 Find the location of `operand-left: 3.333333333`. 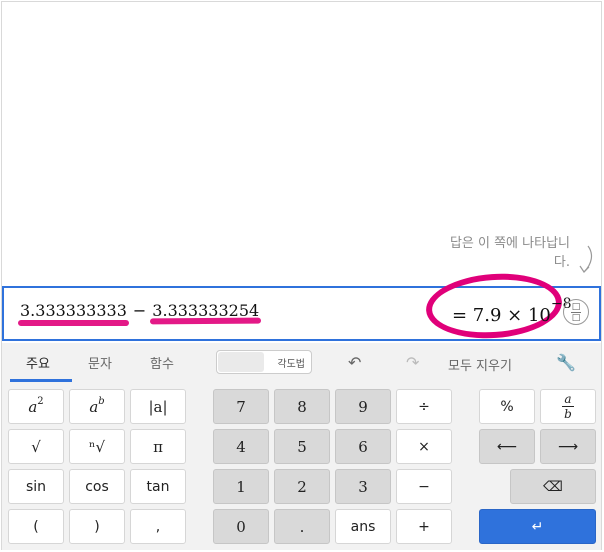

operand-left: 3.333333333 is located at coordinates (73, 313).